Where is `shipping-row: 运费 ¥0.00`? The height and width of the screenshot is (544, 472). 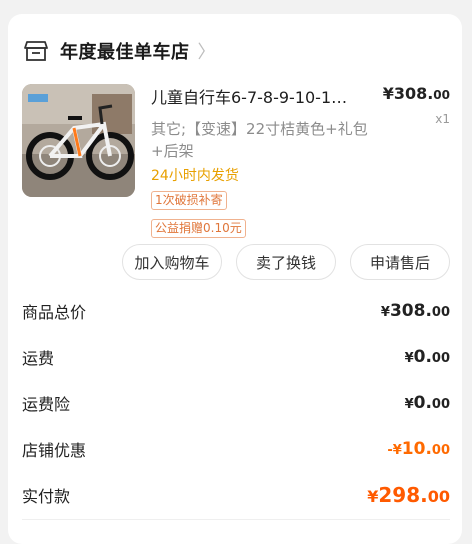
shipping-row: 运费 ¥0.00 is located at coordinates (236, 357).